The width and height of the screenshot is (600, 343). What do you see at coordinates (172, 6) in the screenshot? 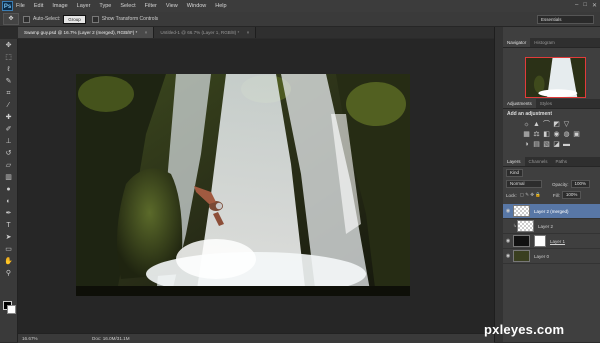
I see `menu-view: View` at bounding box center [172, 6].